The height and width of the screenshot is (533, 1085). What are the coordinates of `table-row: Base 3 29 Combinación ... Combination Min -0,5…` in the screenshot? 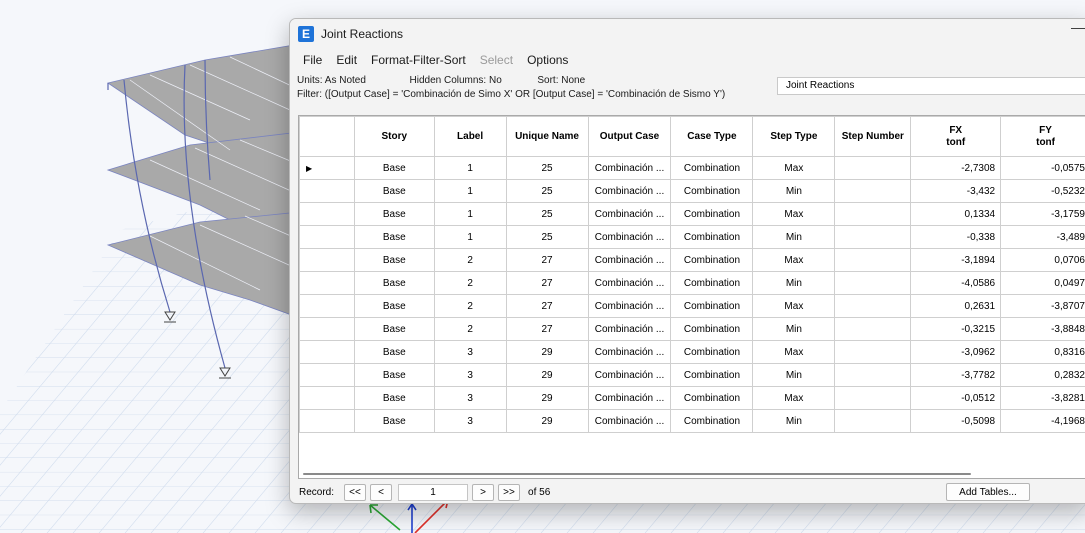 It's located at (692, 421).